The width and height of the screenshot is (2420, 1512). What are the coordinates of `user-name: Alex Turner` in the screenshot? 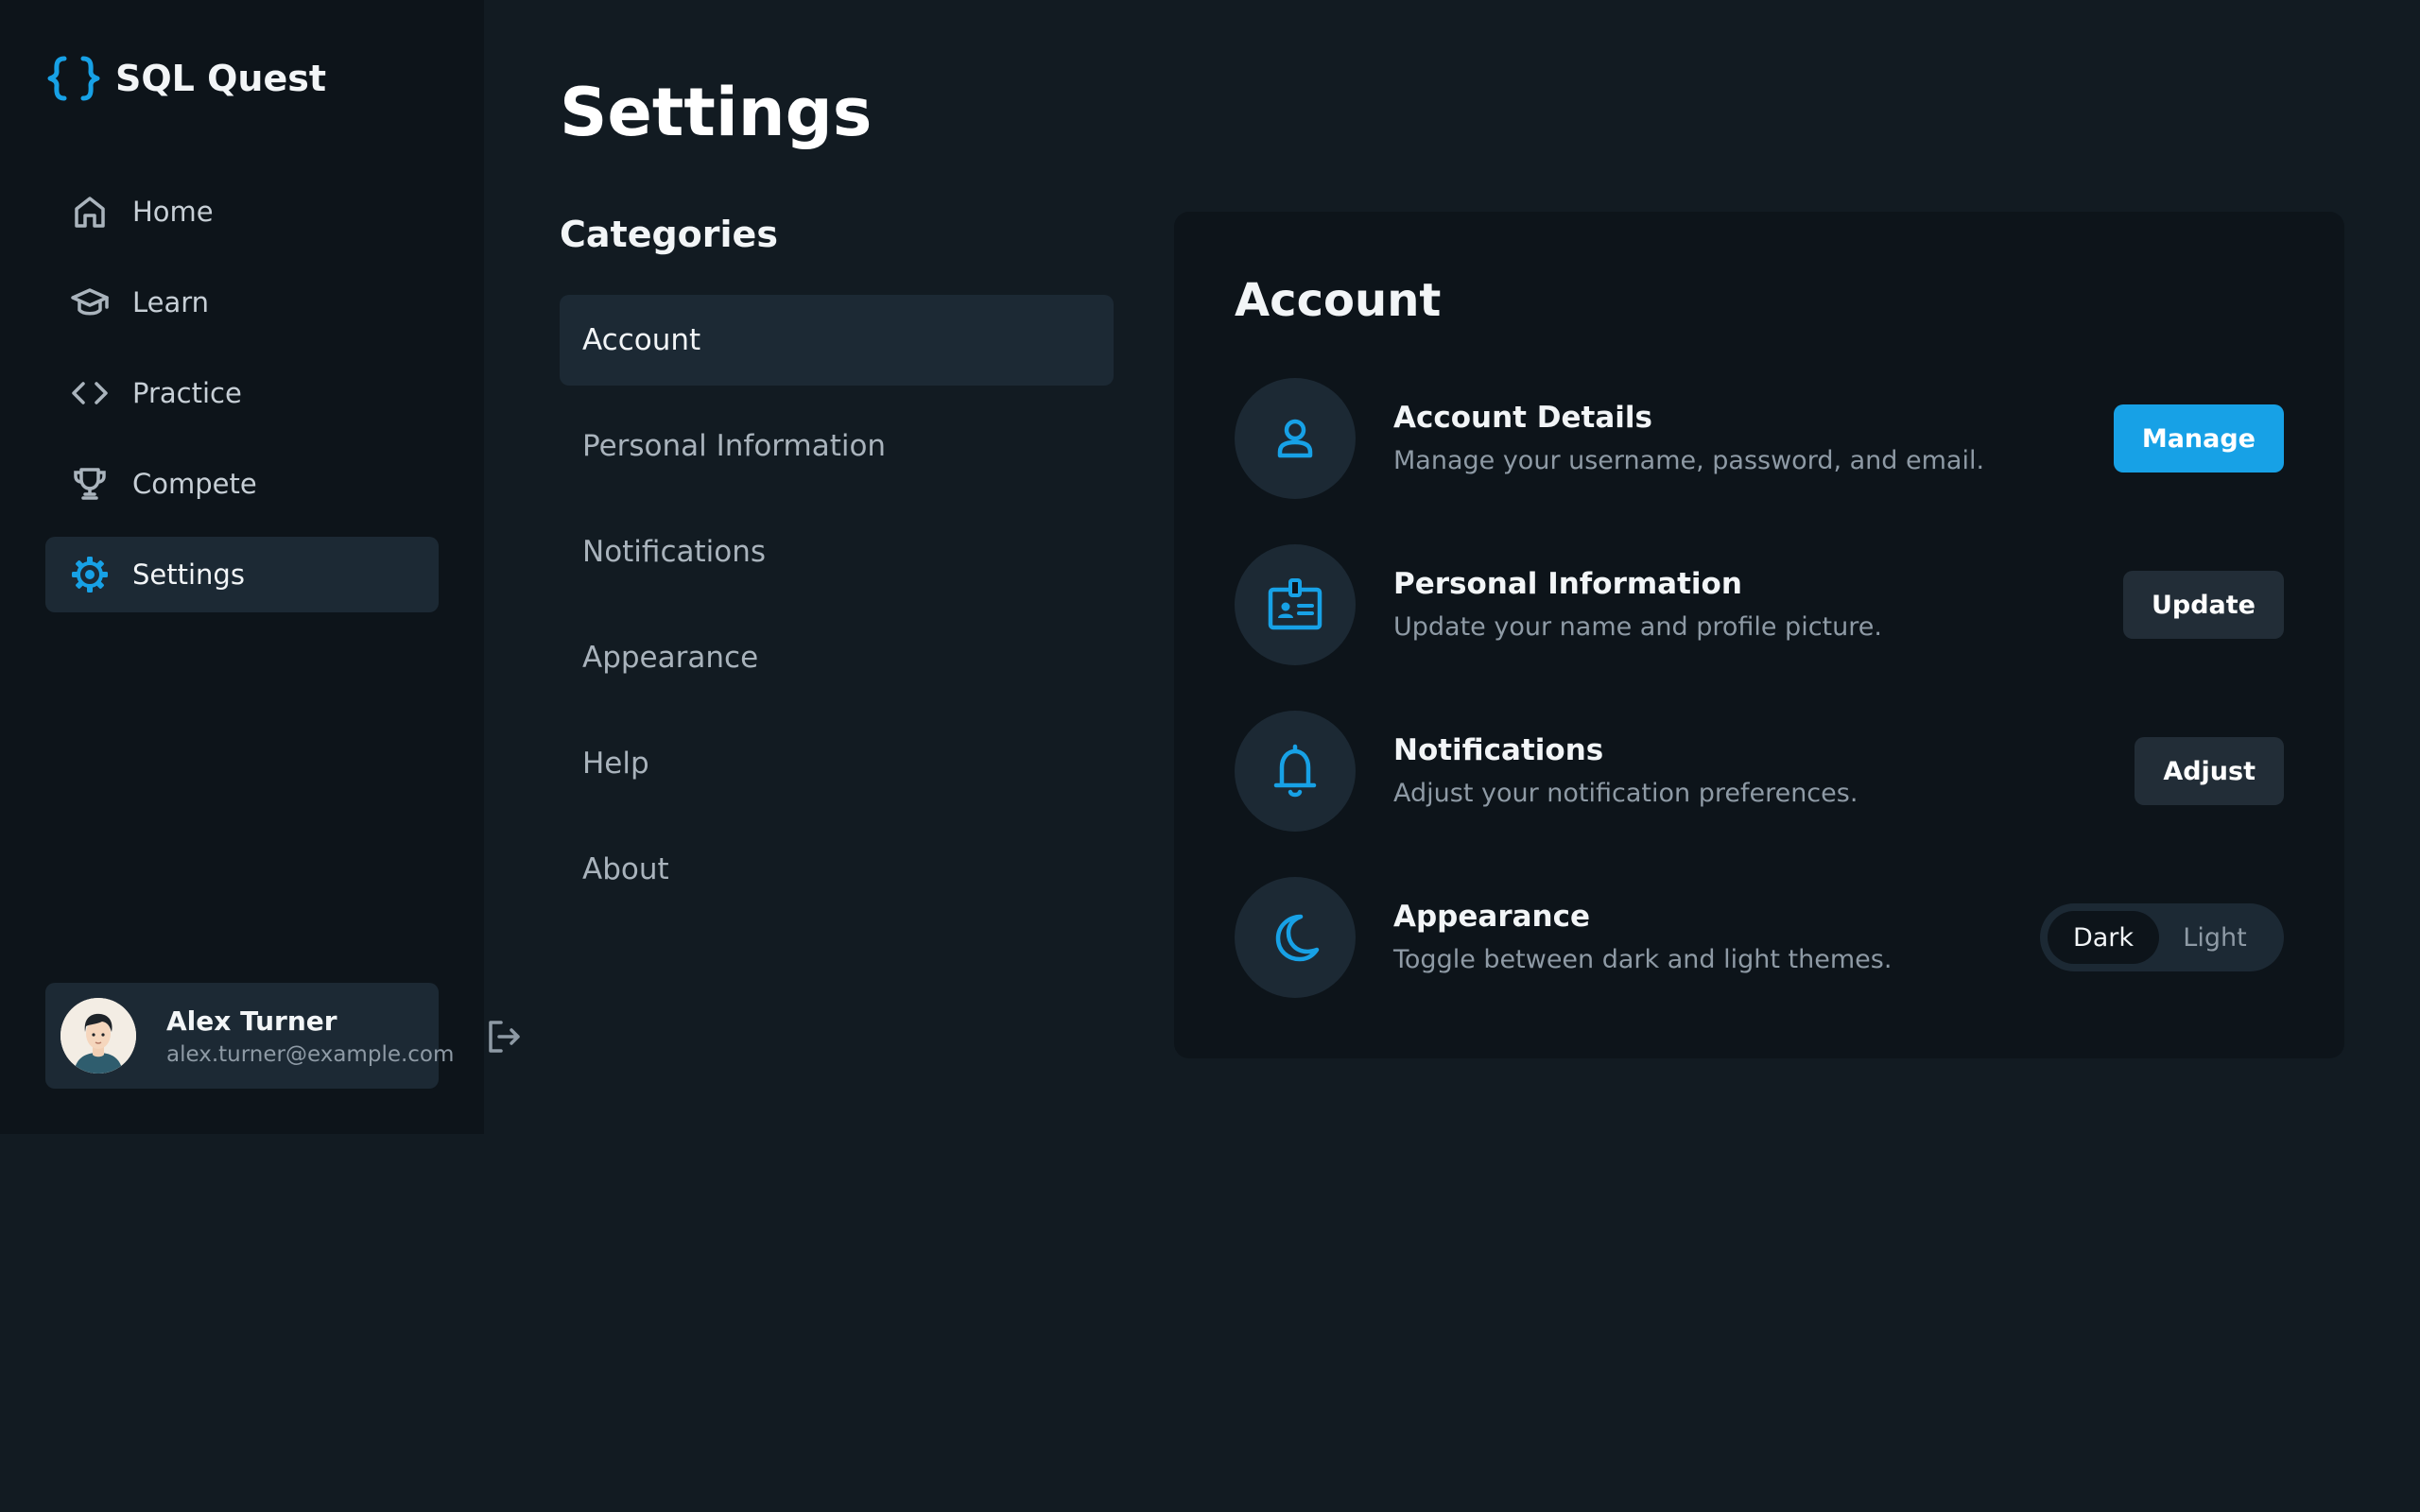 It's located at (251, 1021).